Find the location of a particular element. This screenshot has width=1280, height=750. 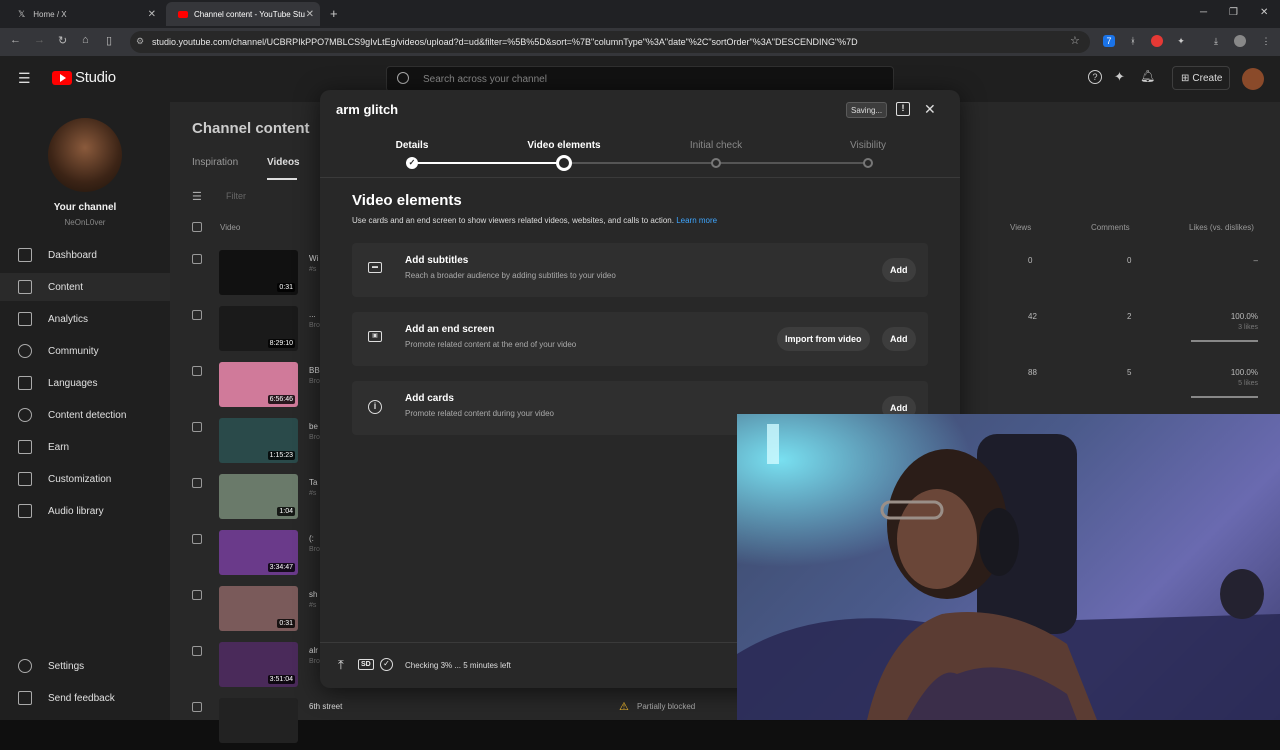

video-thumbnail: 3:34:47 is located at coordinates (258, 552).